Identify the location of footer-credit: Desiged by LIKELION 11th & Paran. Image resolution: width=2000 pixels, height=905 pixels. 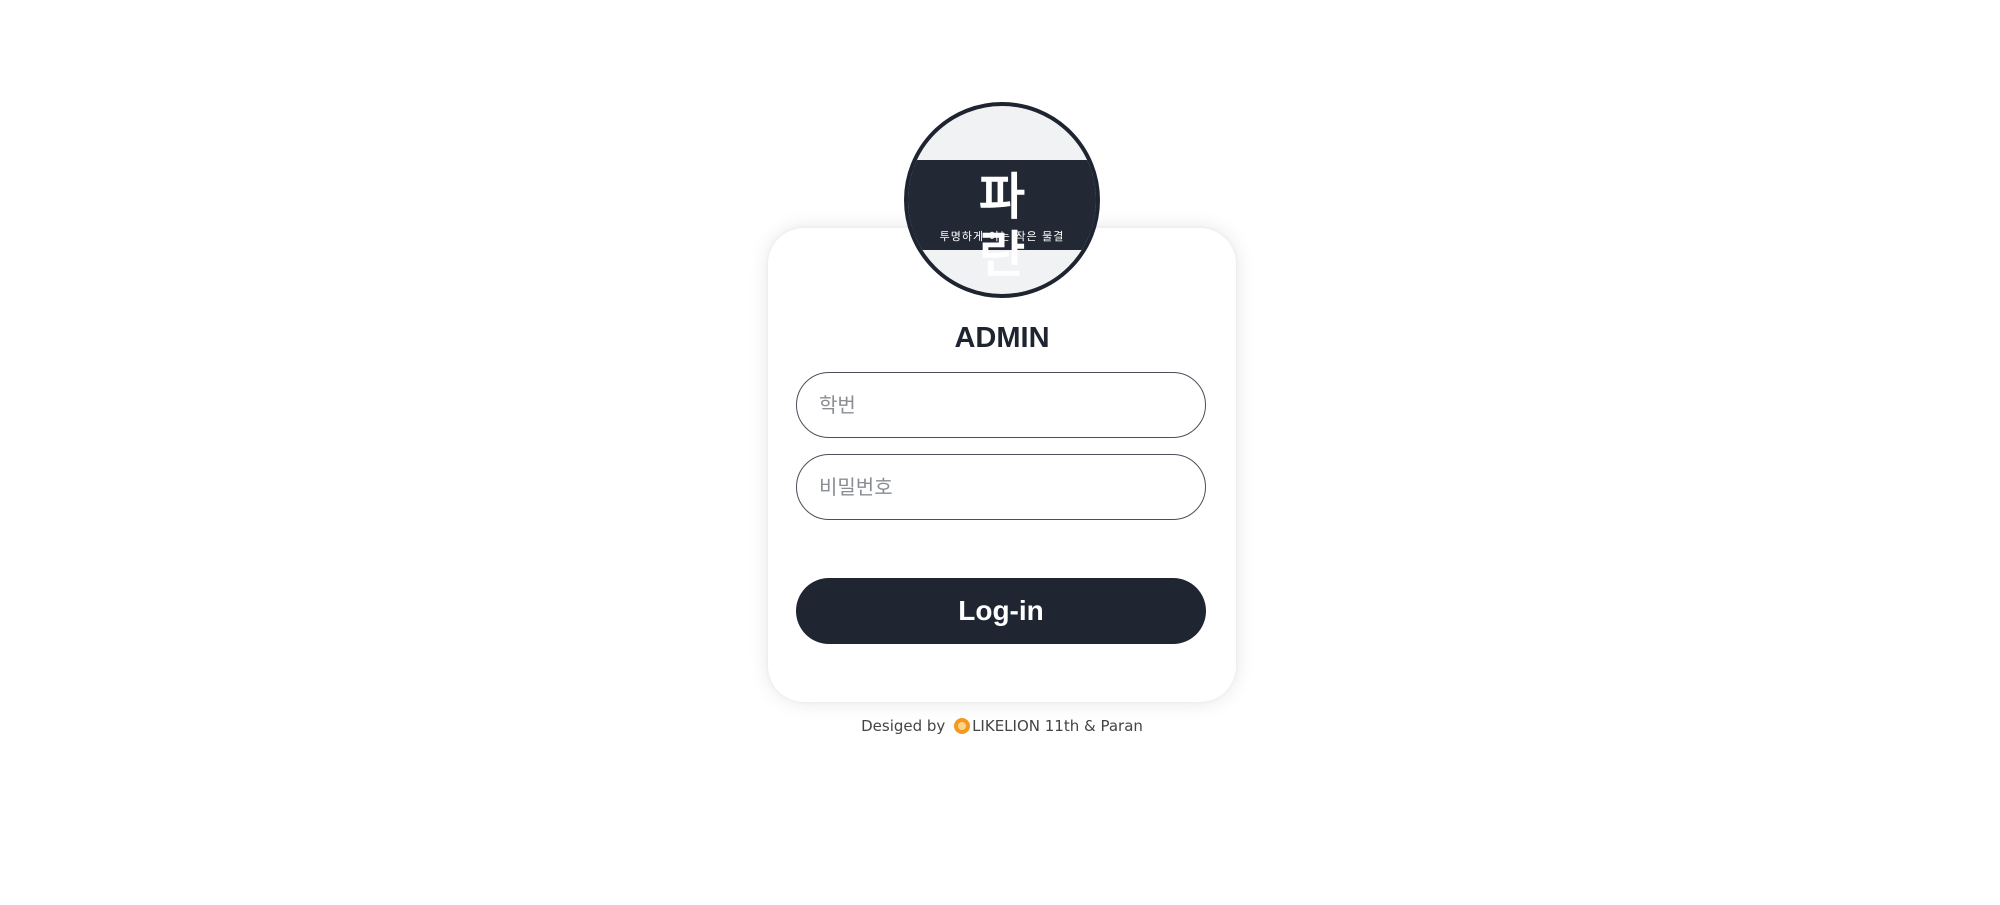
(1002, 726).